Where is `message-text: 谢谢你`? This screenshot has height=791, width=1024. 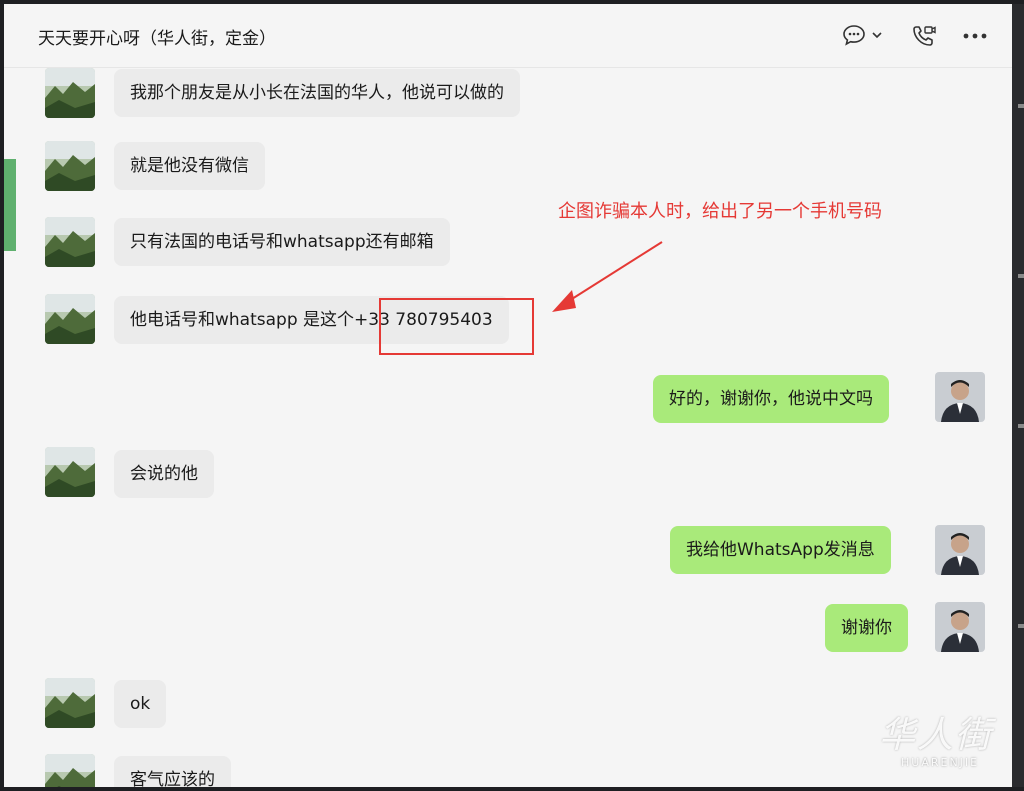 message-text: 谢谢你 is located at coordinates (866, 628).